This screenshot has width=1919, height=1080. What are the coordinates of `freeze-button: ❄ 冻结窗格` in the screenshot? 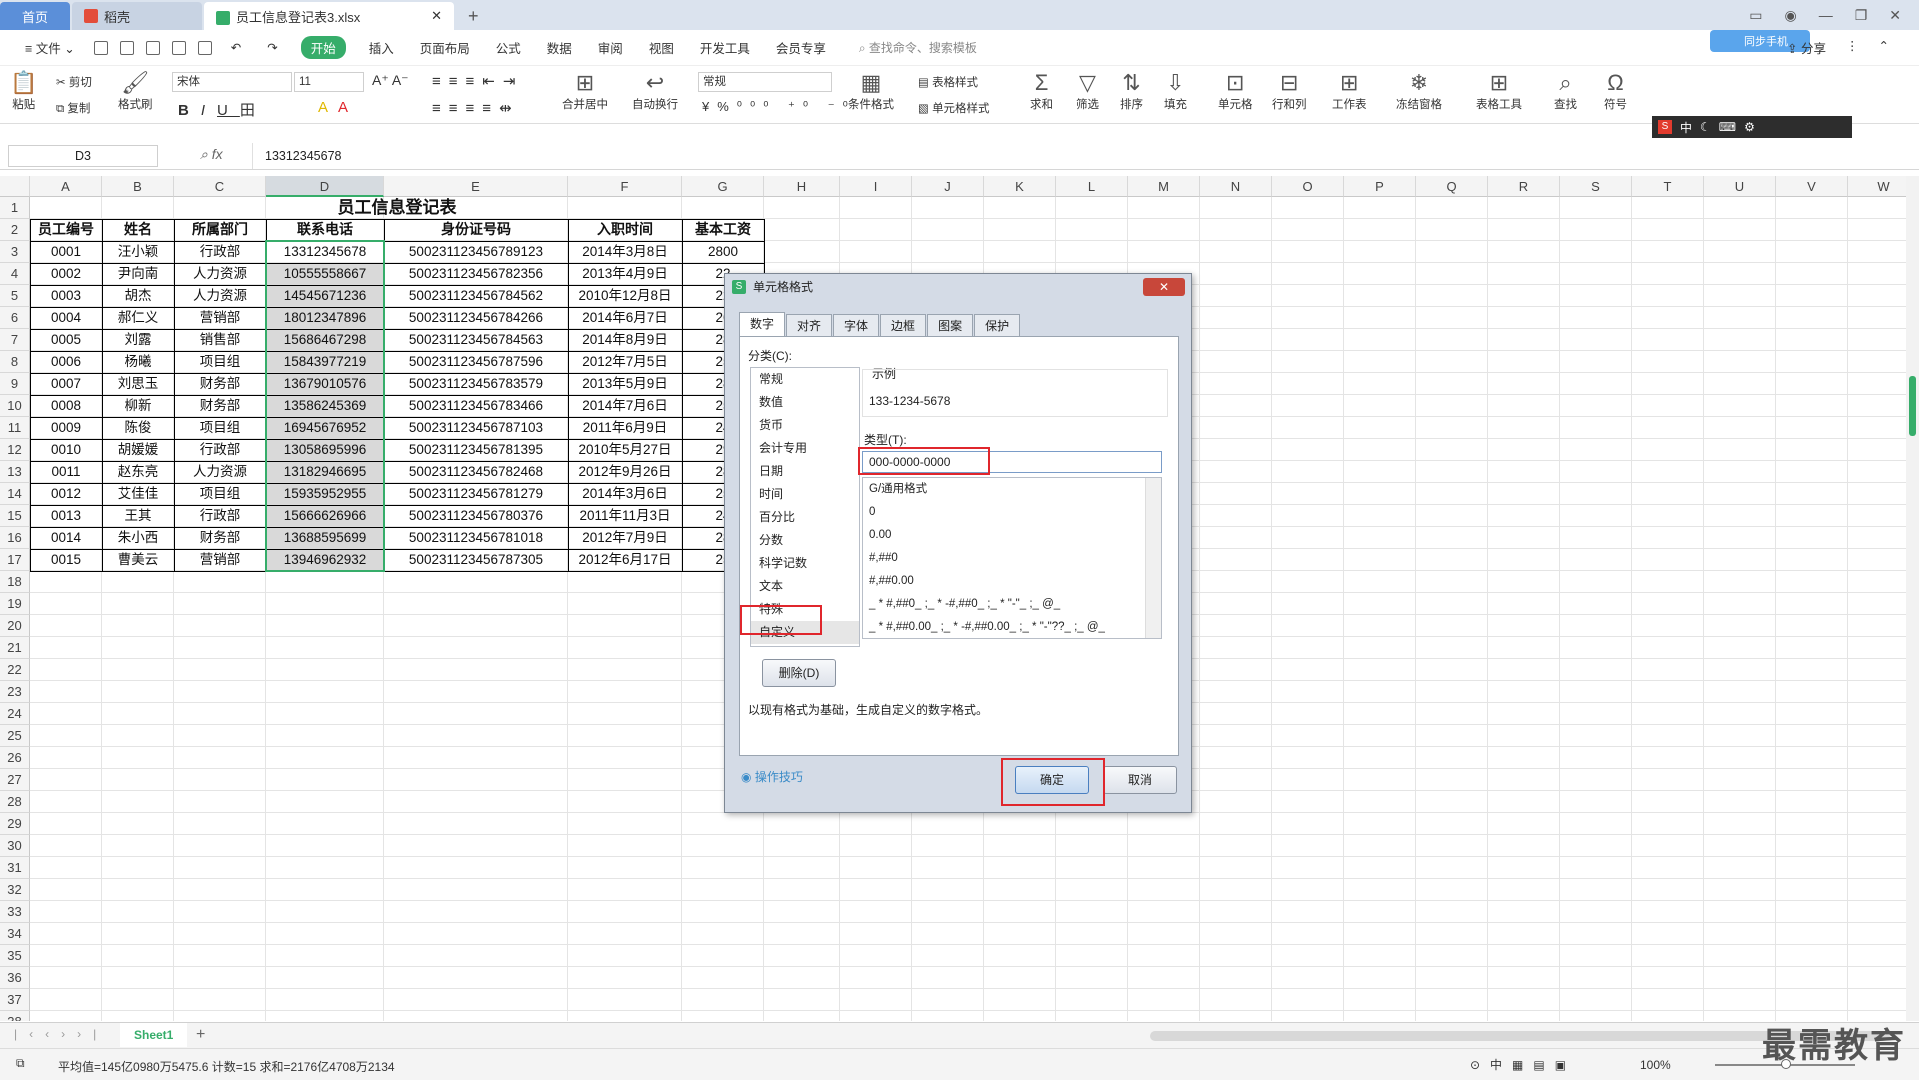 It's located at (1419, 91).